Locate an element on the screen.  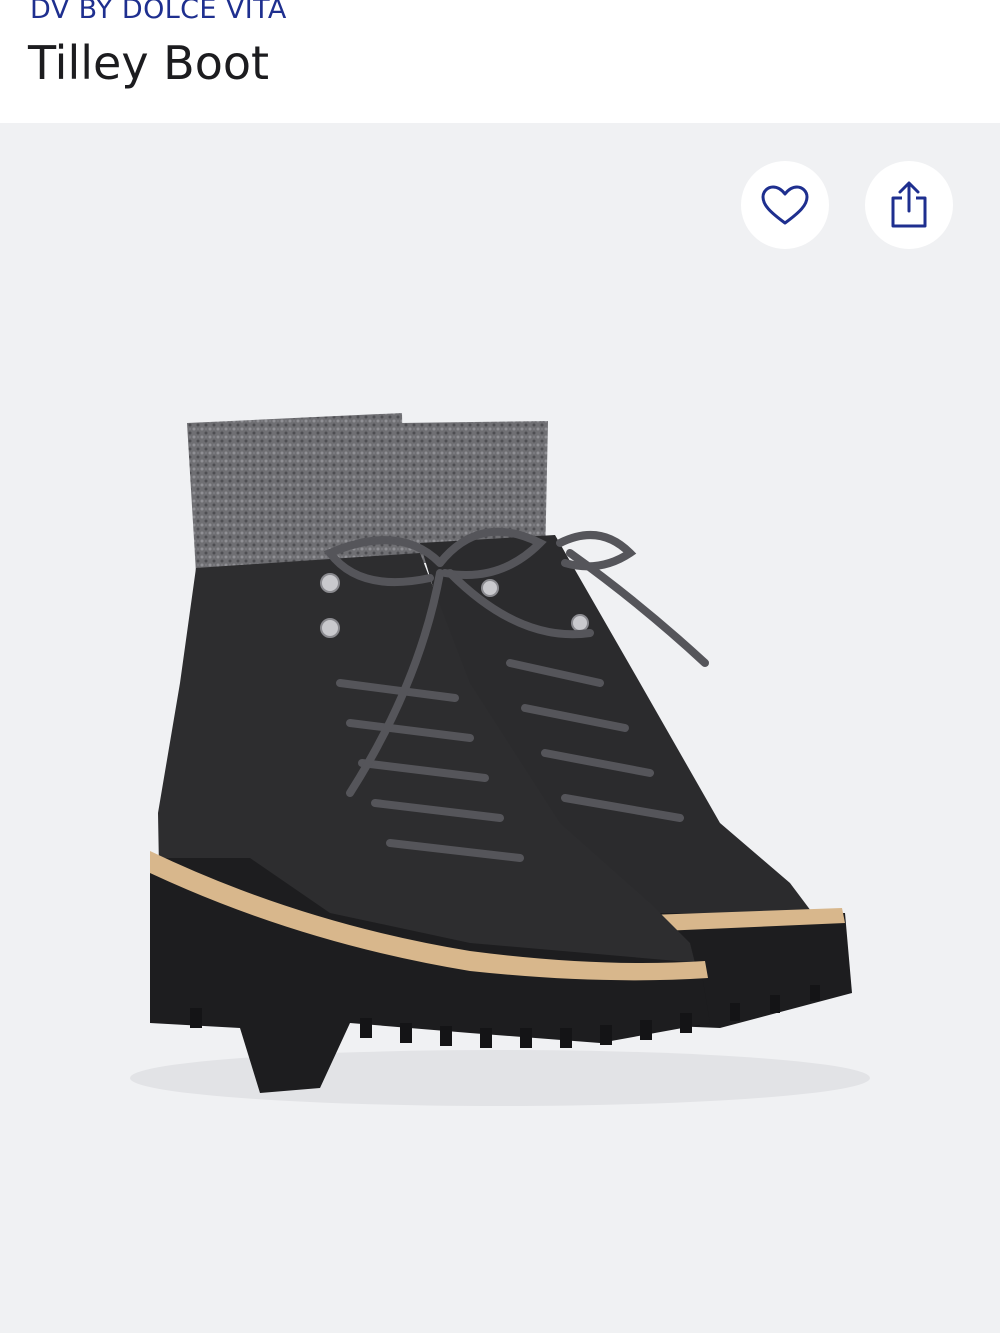
share-button is located at coordinates (909, 205).